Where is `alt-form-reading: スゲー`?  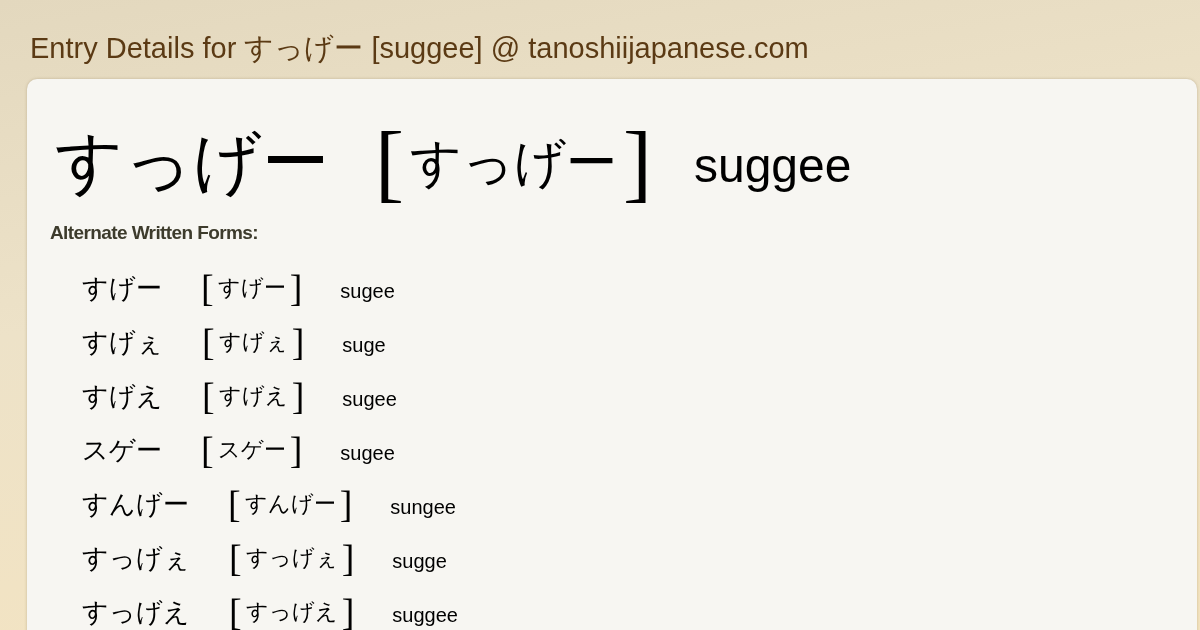
alt-form-reading: スゲー is located at coordinates (251, 450).